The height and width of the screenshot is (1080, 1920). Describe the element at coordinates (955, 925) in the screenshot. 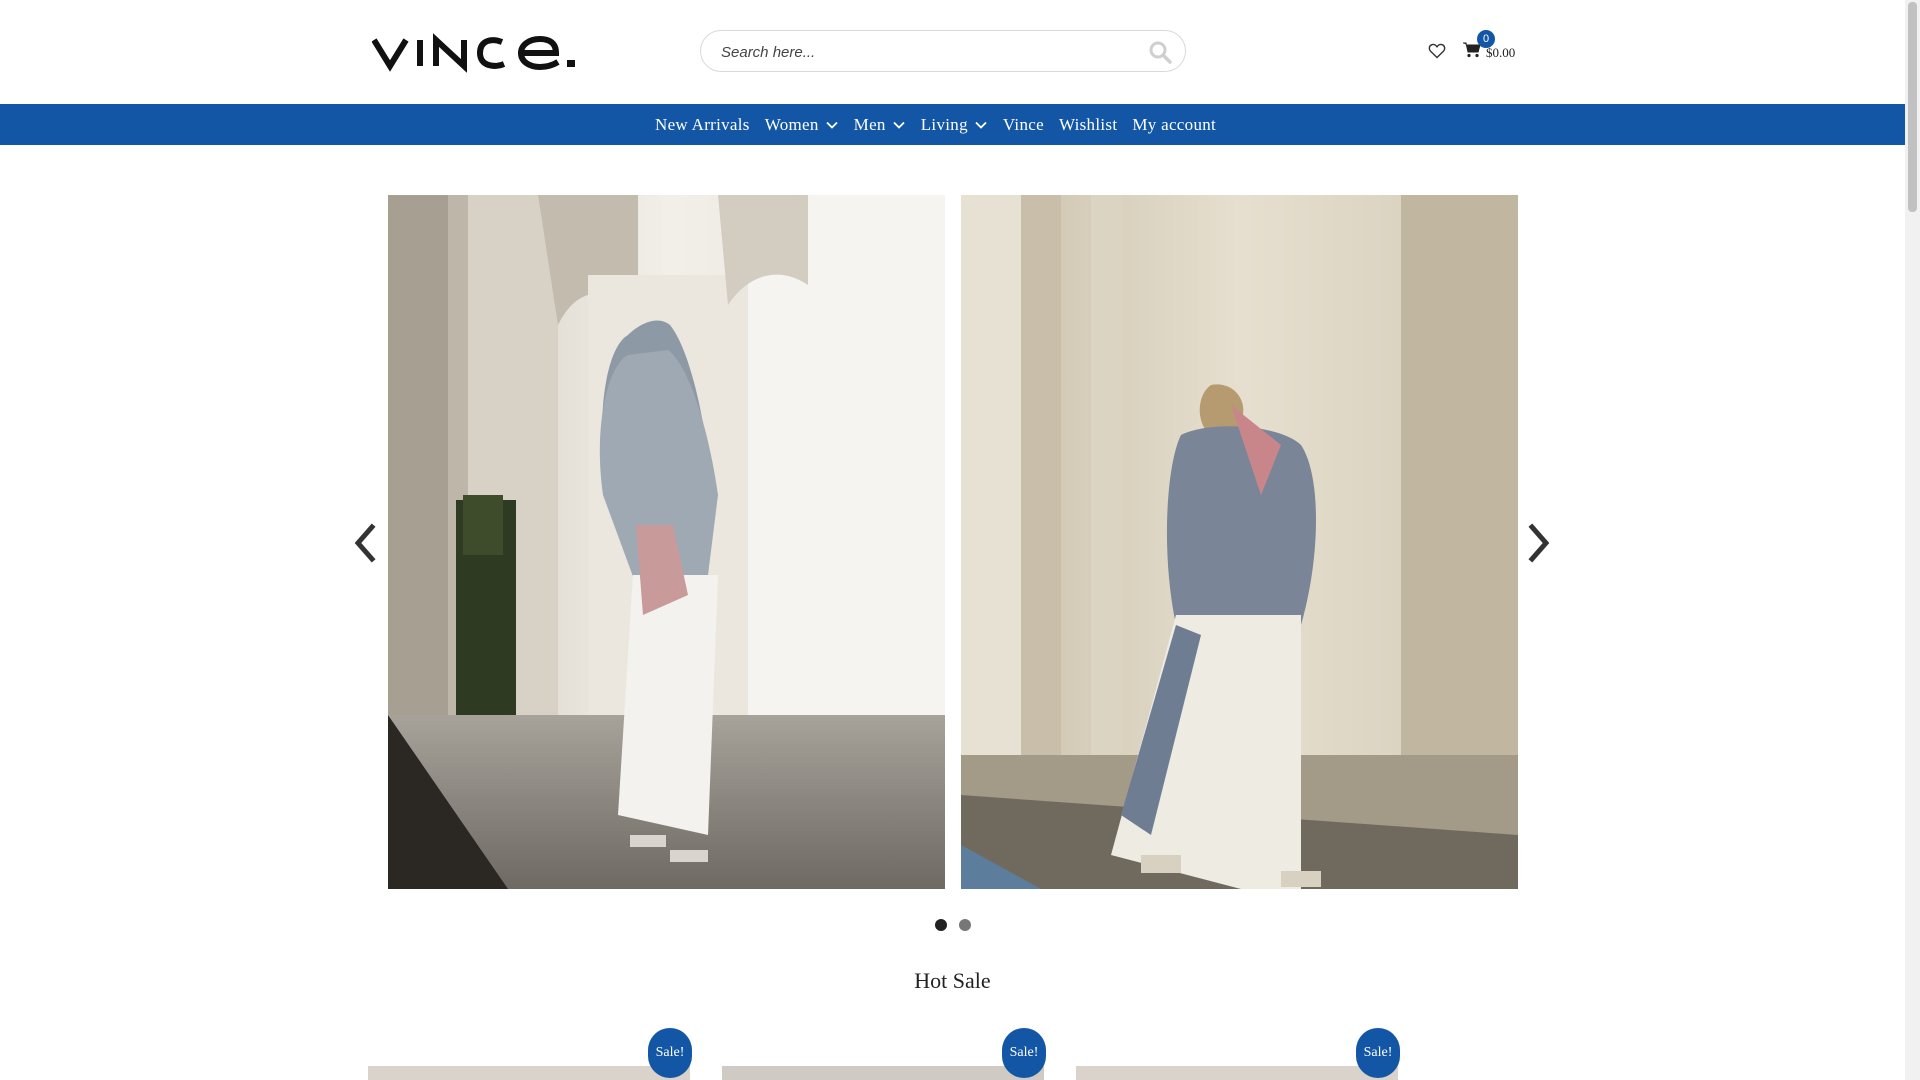

I see `slider-pagination` at that location.